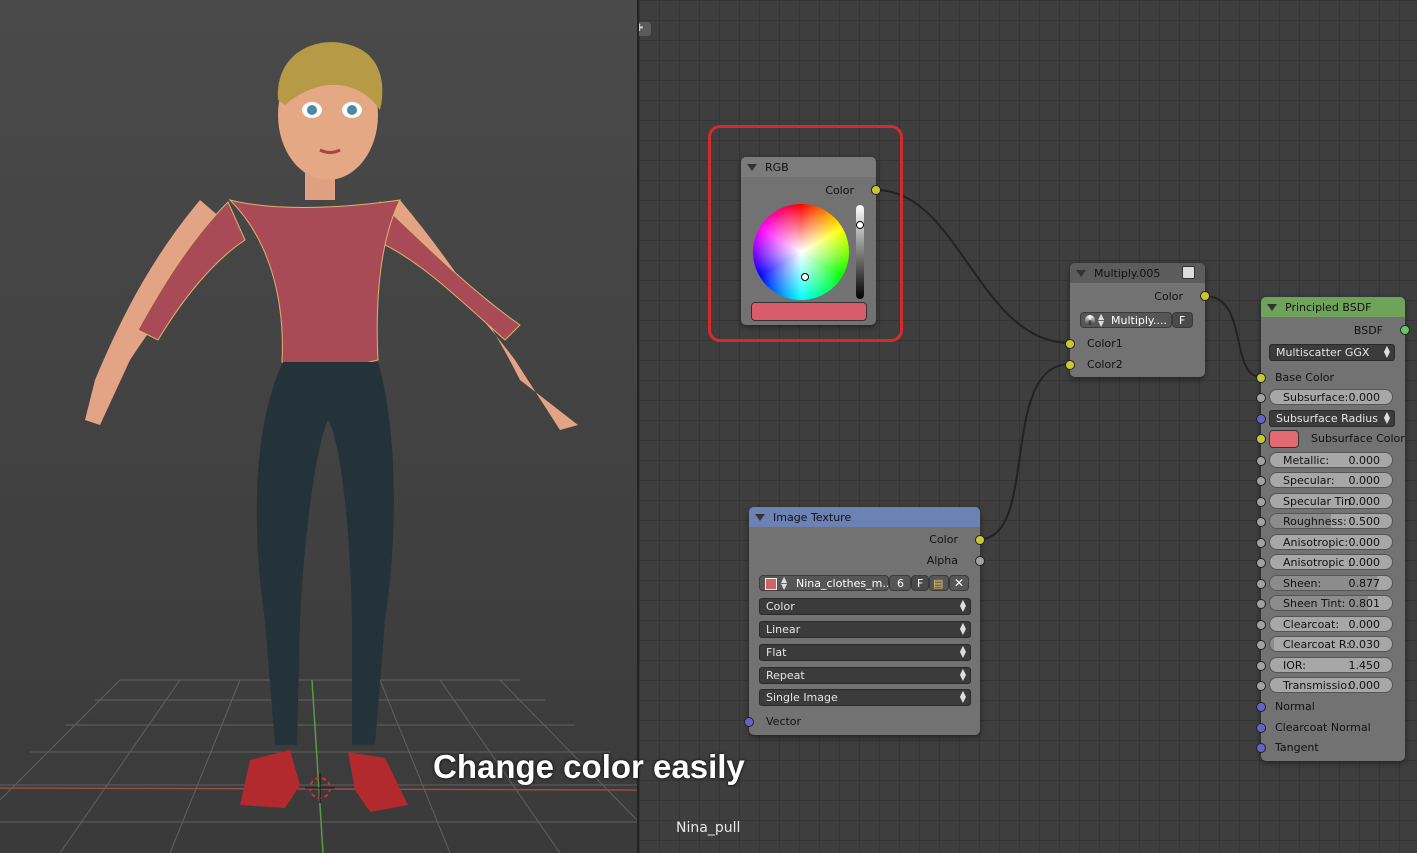  Describe the element at coordinates (1261, 419) in the screenshot. I see `subsurface-radius-socket` at that location.